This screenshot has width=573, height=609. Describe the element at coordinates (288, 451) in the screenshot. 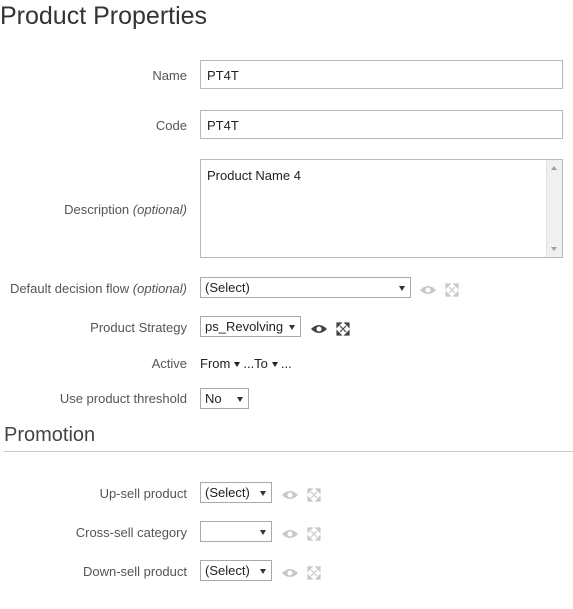

I see `promotion-divider` at that location.